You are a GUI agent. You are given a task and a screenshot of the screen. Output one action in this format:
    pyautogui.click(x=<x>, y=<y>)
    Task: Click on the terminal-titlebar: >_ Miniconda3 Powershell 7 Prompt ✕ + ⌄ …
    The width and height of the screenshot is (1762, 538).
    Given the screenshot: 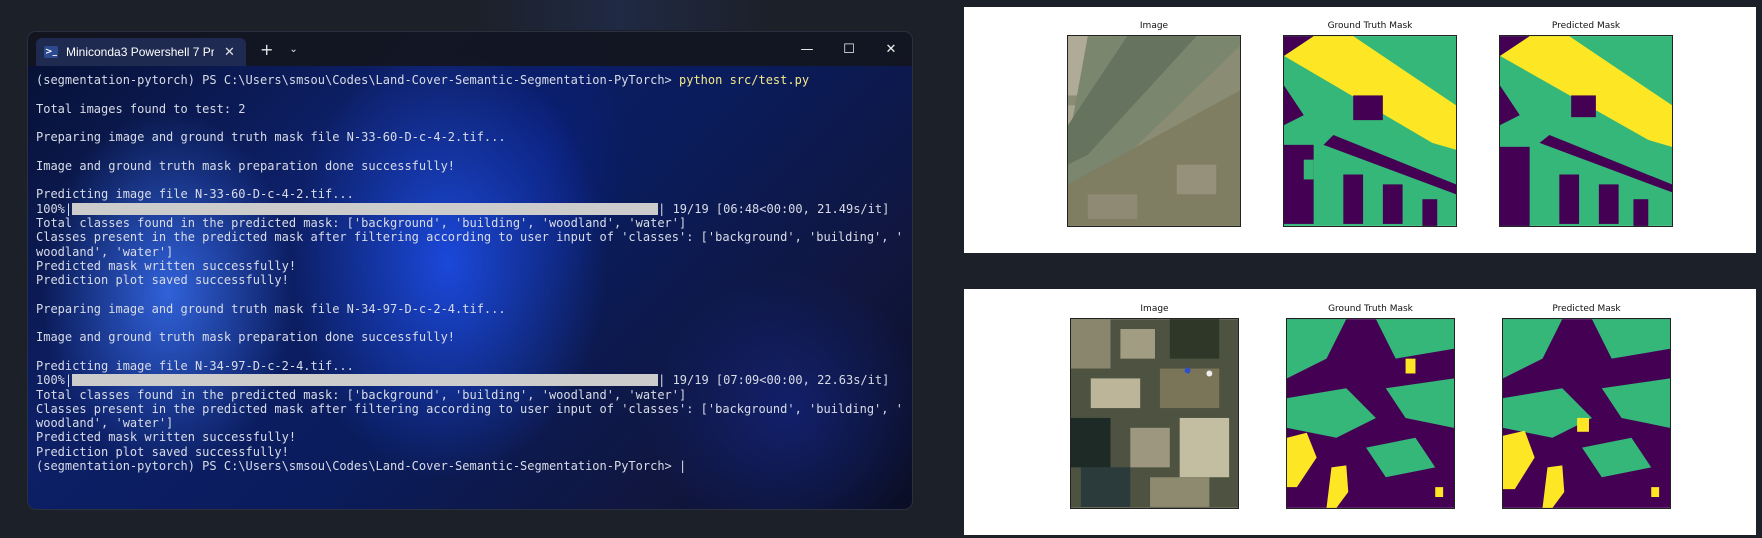 What is the action you would take?
    pyautogui.click(x=470, y=49)
    